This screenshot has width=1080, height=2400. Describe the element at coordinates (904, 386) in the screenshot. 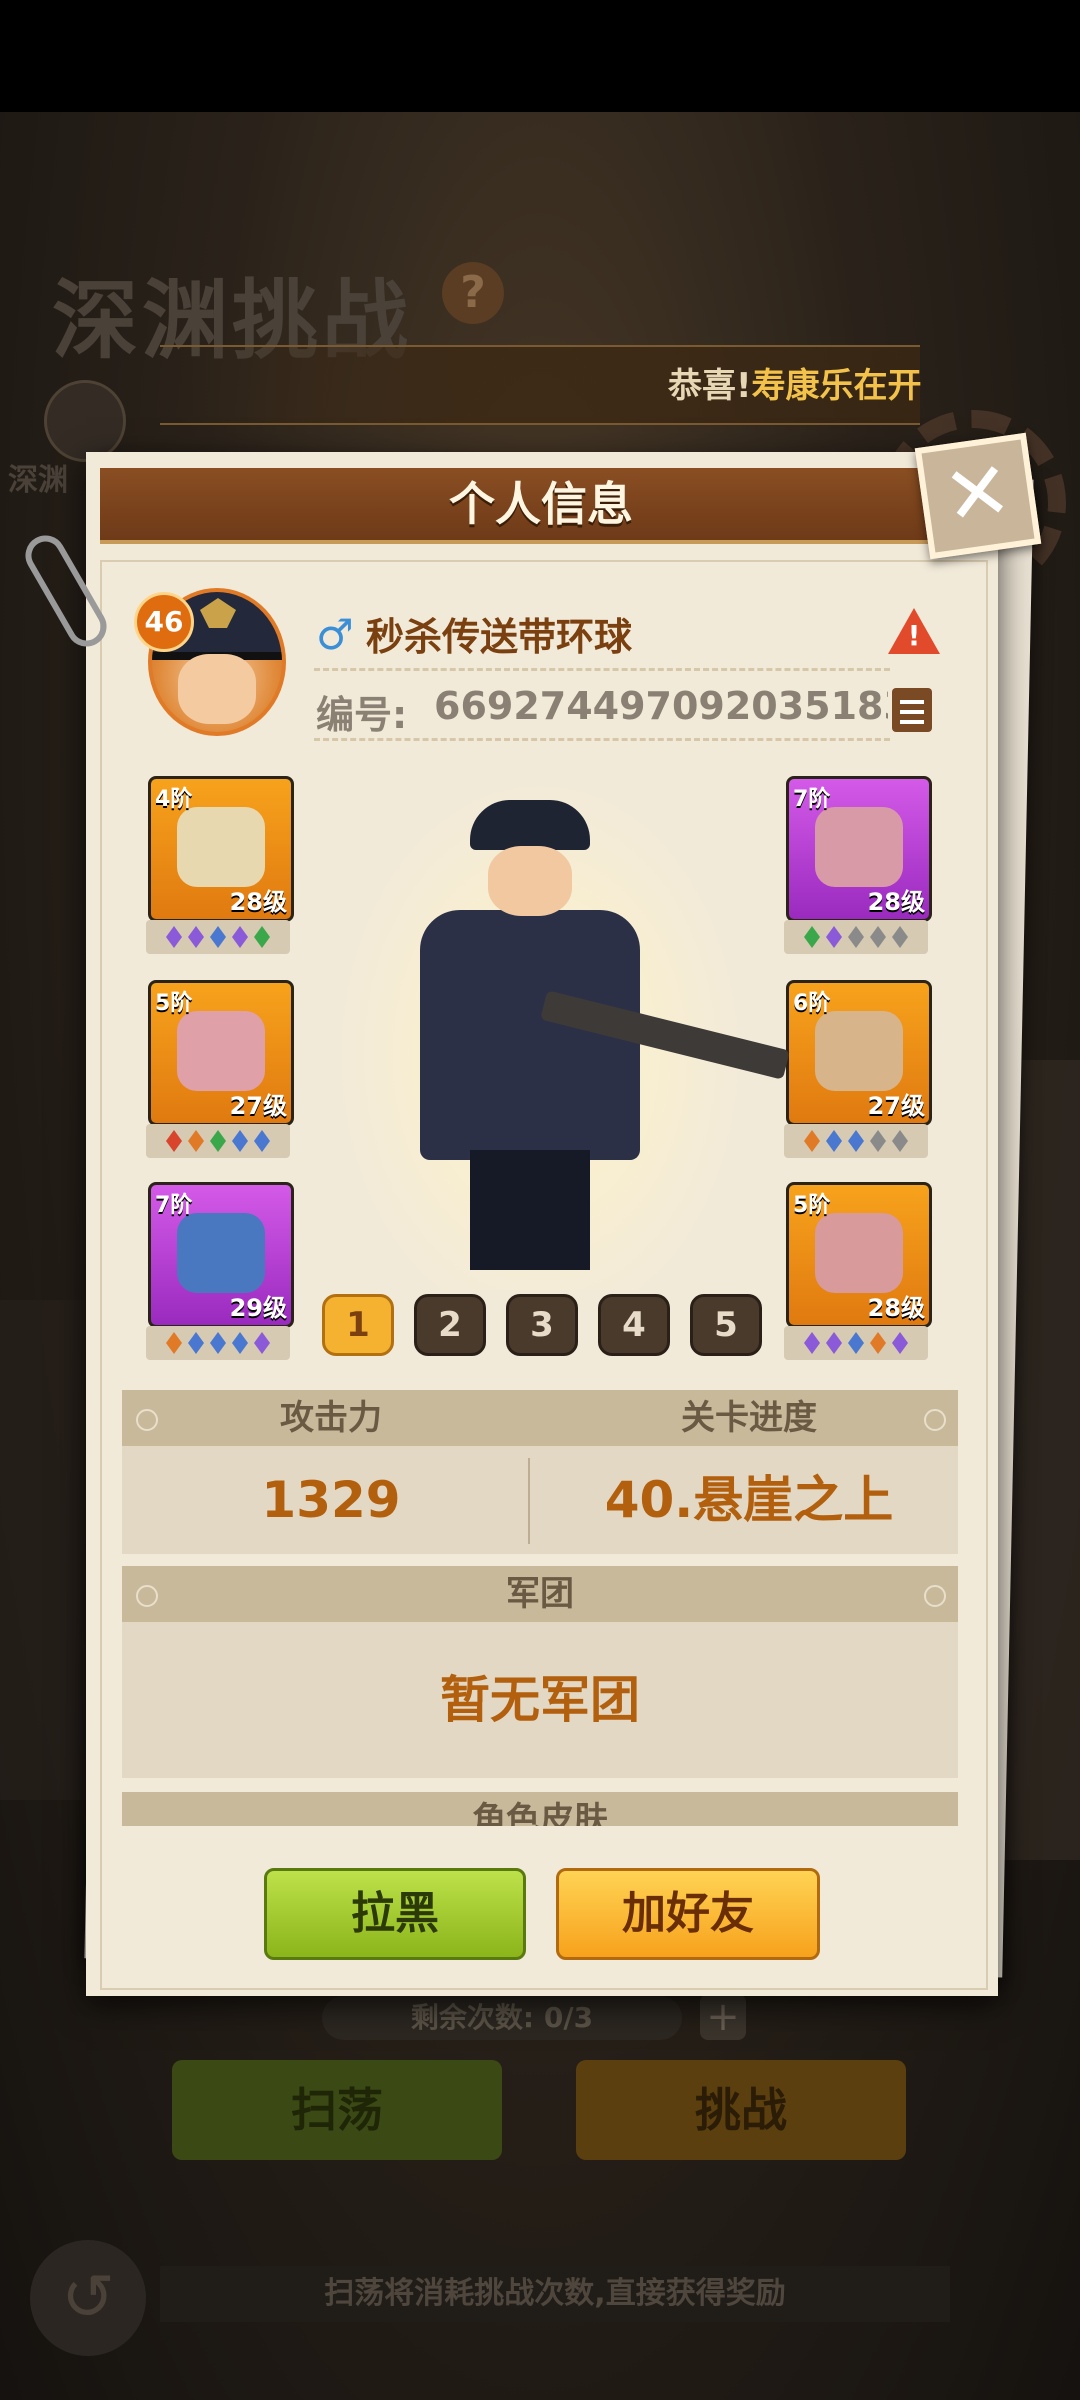

I see `announcement-suffix: 开` at that location.